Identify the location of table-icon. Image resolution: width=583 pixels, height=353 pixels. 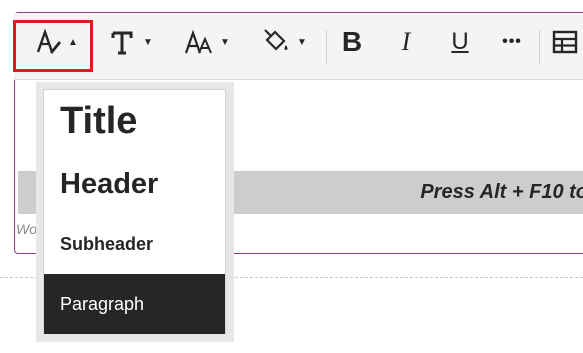
(565, 42).